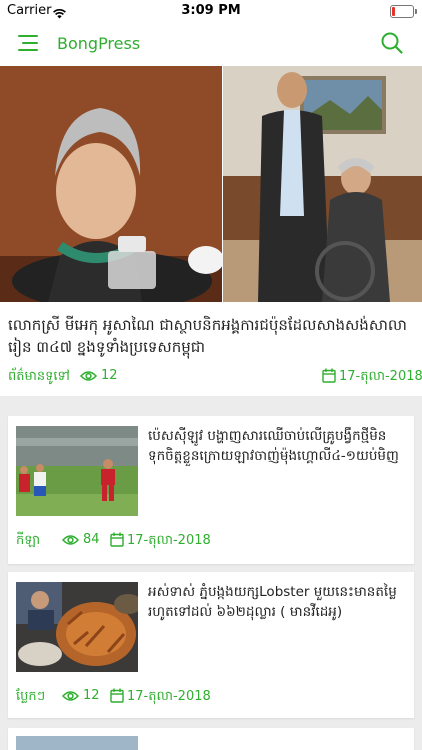 This screenshot has height=750, width=422. I want to click on category-label: កីឡា, so click(28, 541).